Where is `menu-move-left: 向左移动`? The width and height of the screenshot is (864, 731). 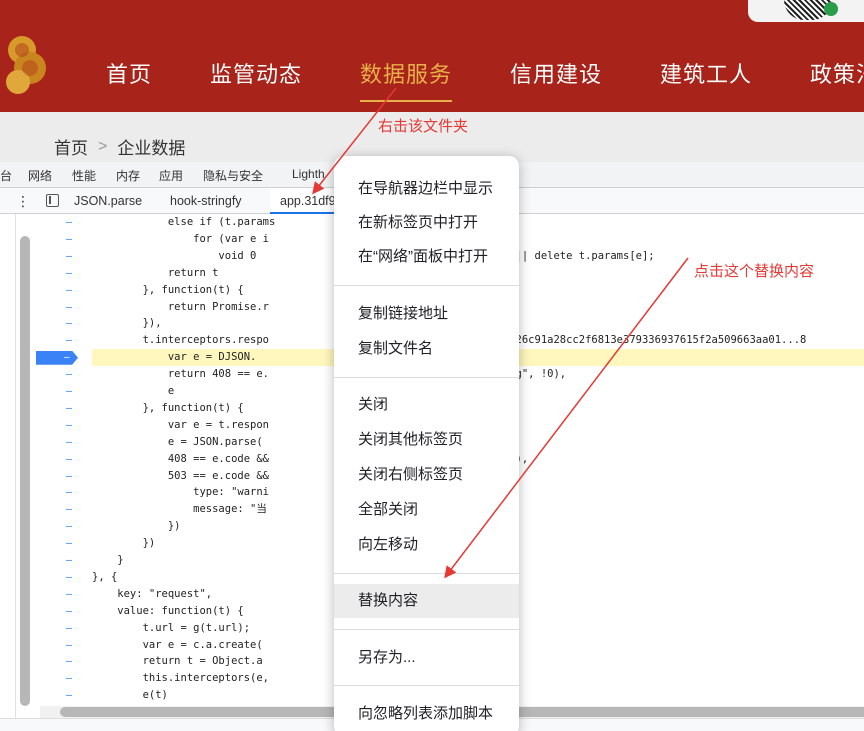
menu-move-left: 向左移动 is located at coordinates (426, 545).